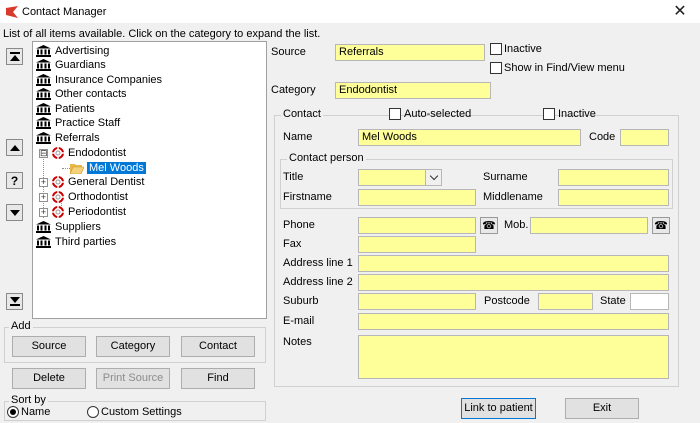  What do you see at coordinates (417, 301) in the screenshot?
I see `suburb-field` at bounding box center [417, 301].